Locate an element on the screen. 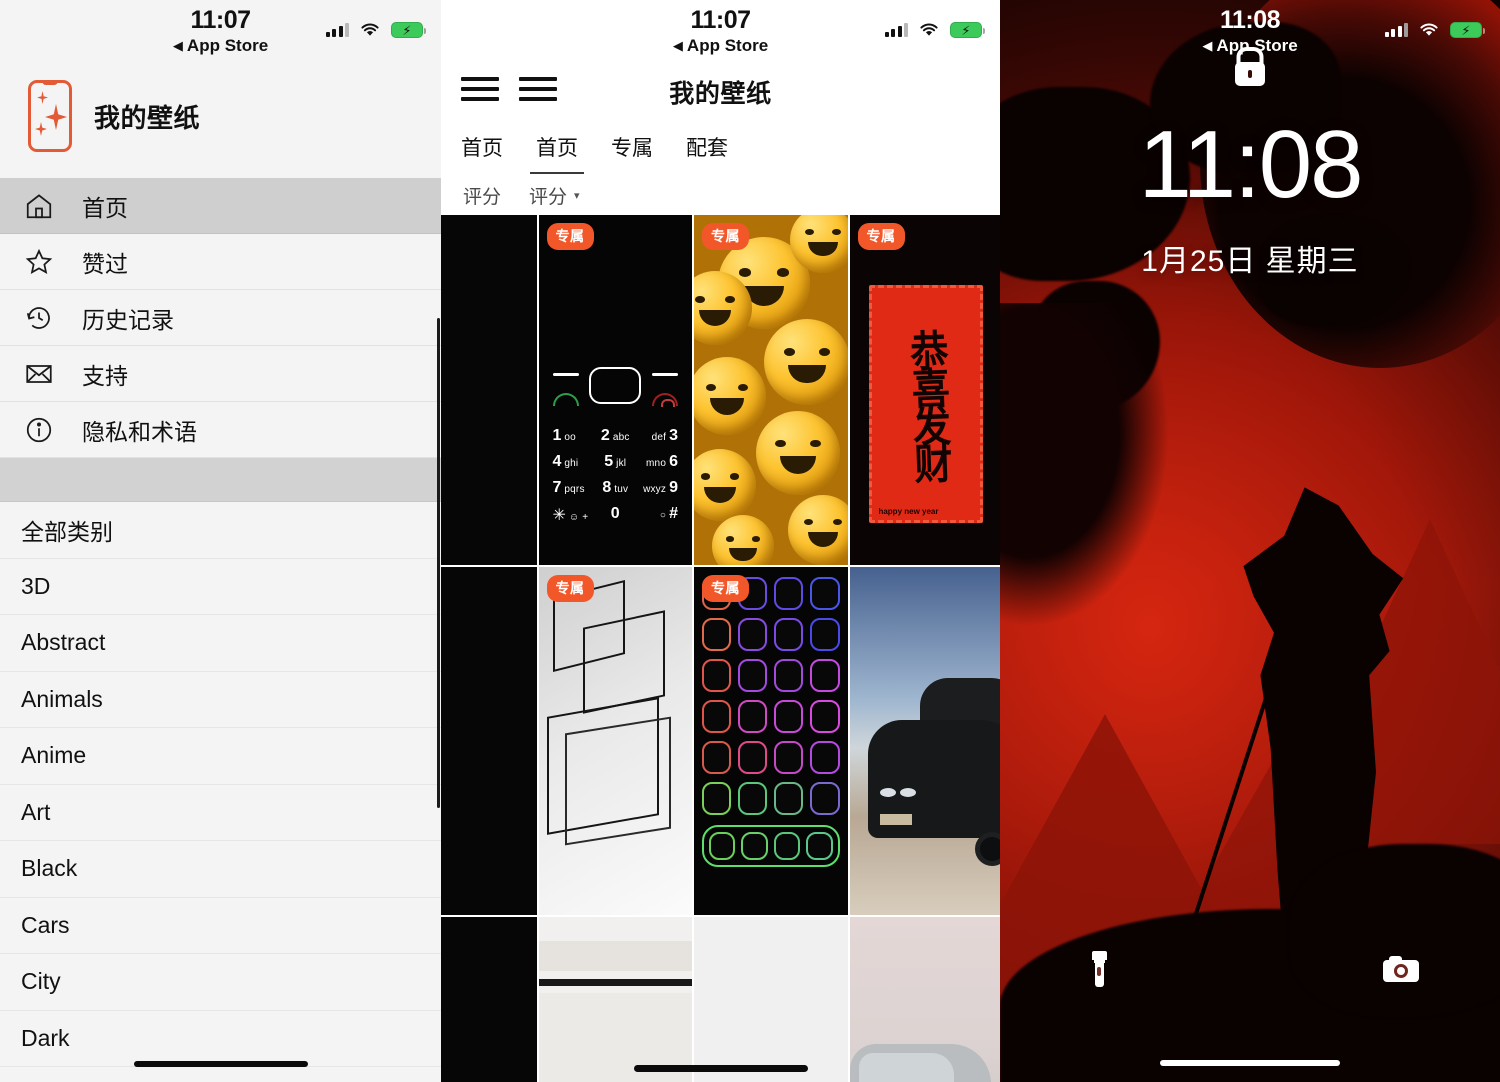  sidebar-item-home: 首页 is located at coordinates (220, 206).